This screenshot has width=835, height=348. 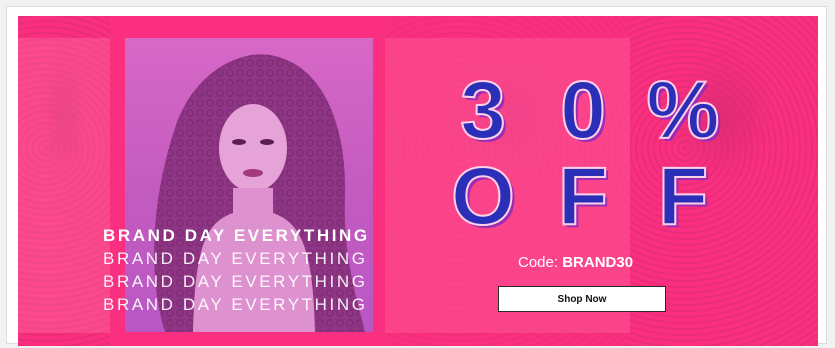 I want to click on headline-char: 0, so click(x=583, y=110).